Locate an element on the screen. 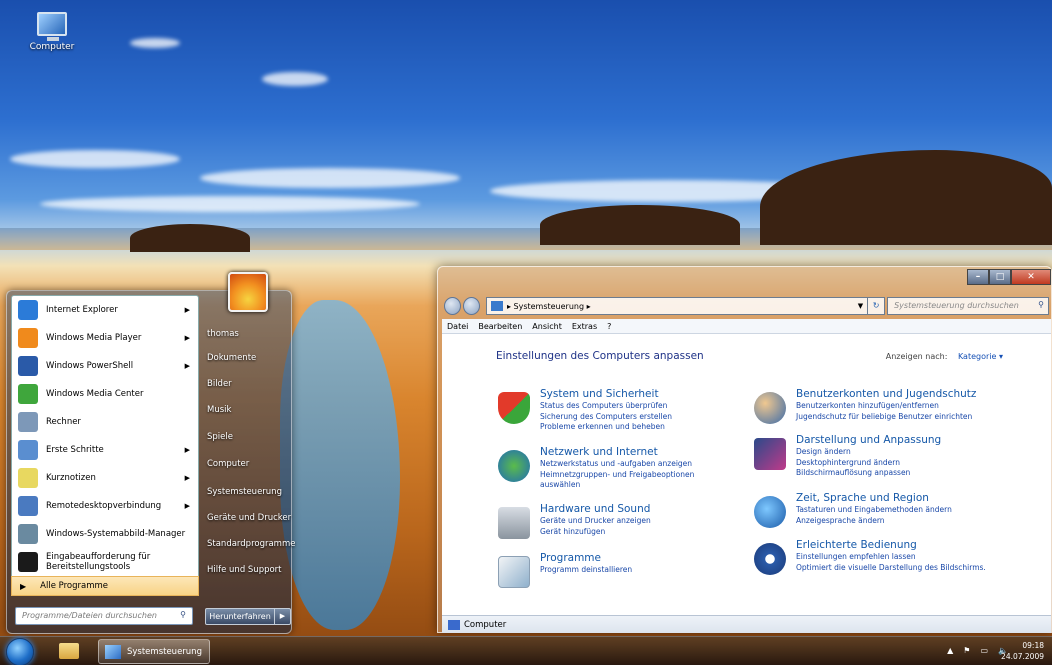 This screenshot has height=665, width=1052. menu-tools: Extras is located at coordinates (584, 326).